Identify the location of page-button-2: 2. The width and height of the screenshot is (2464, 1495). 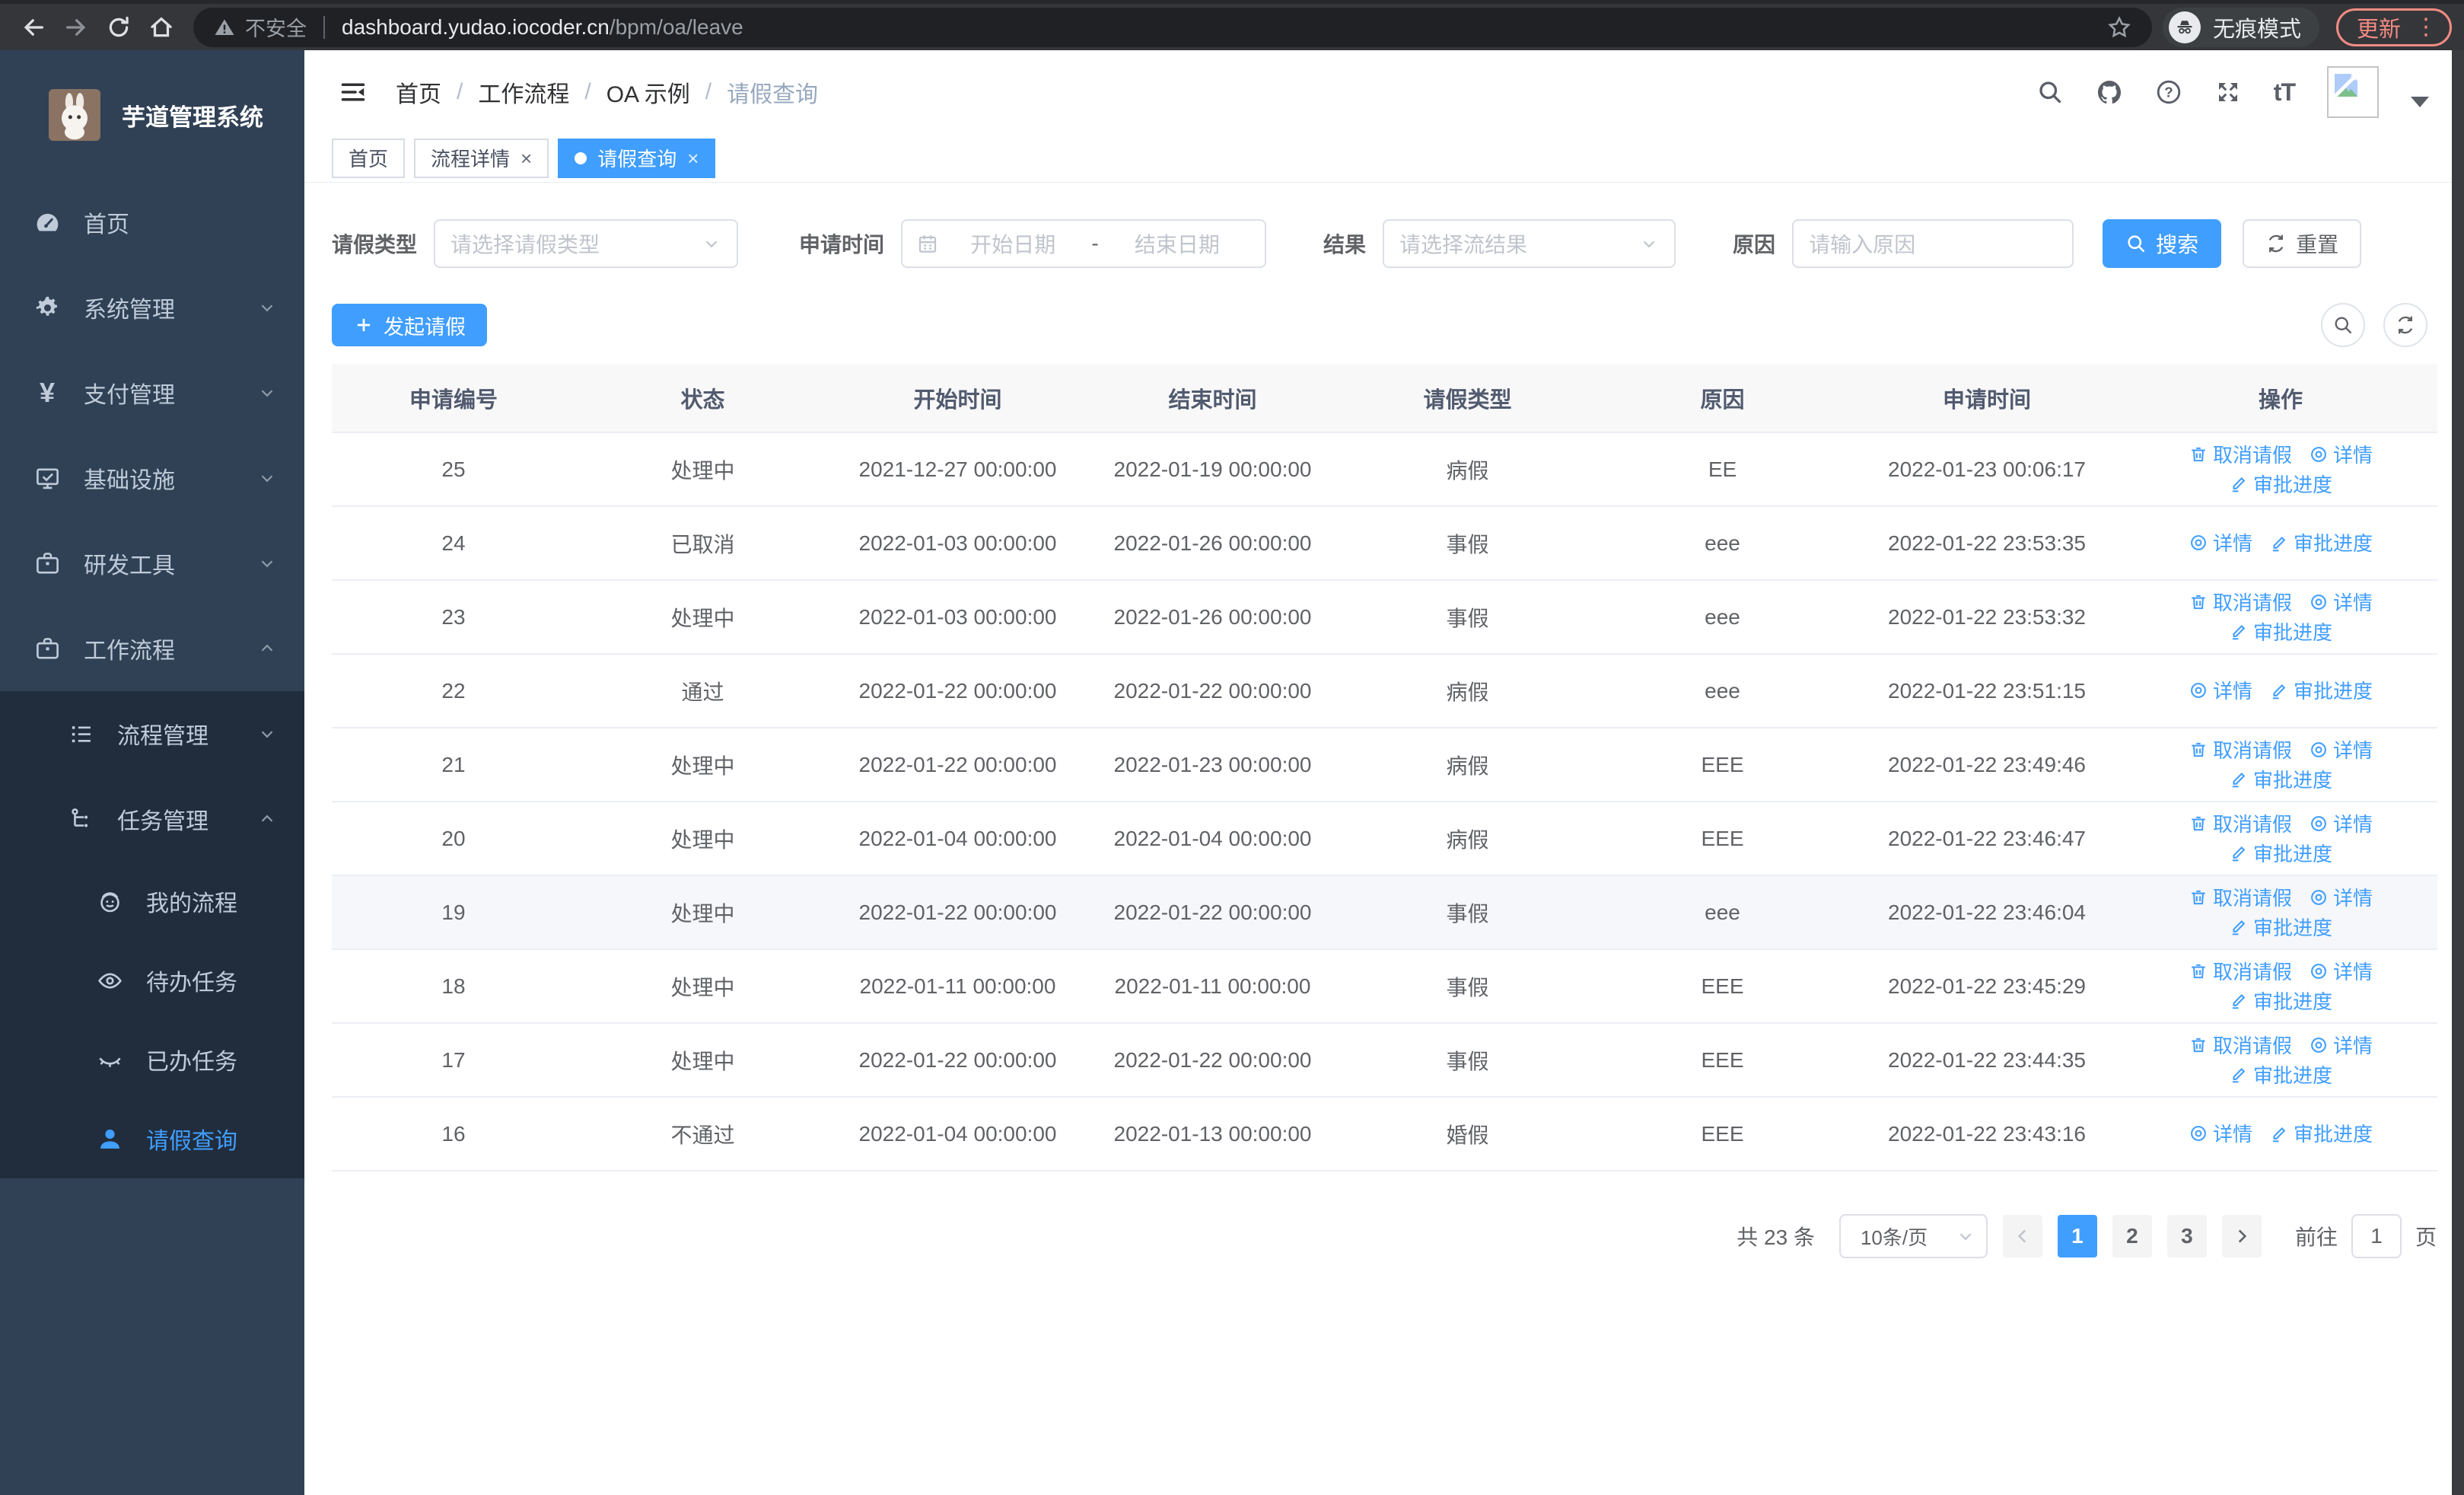
(2132, 1237).